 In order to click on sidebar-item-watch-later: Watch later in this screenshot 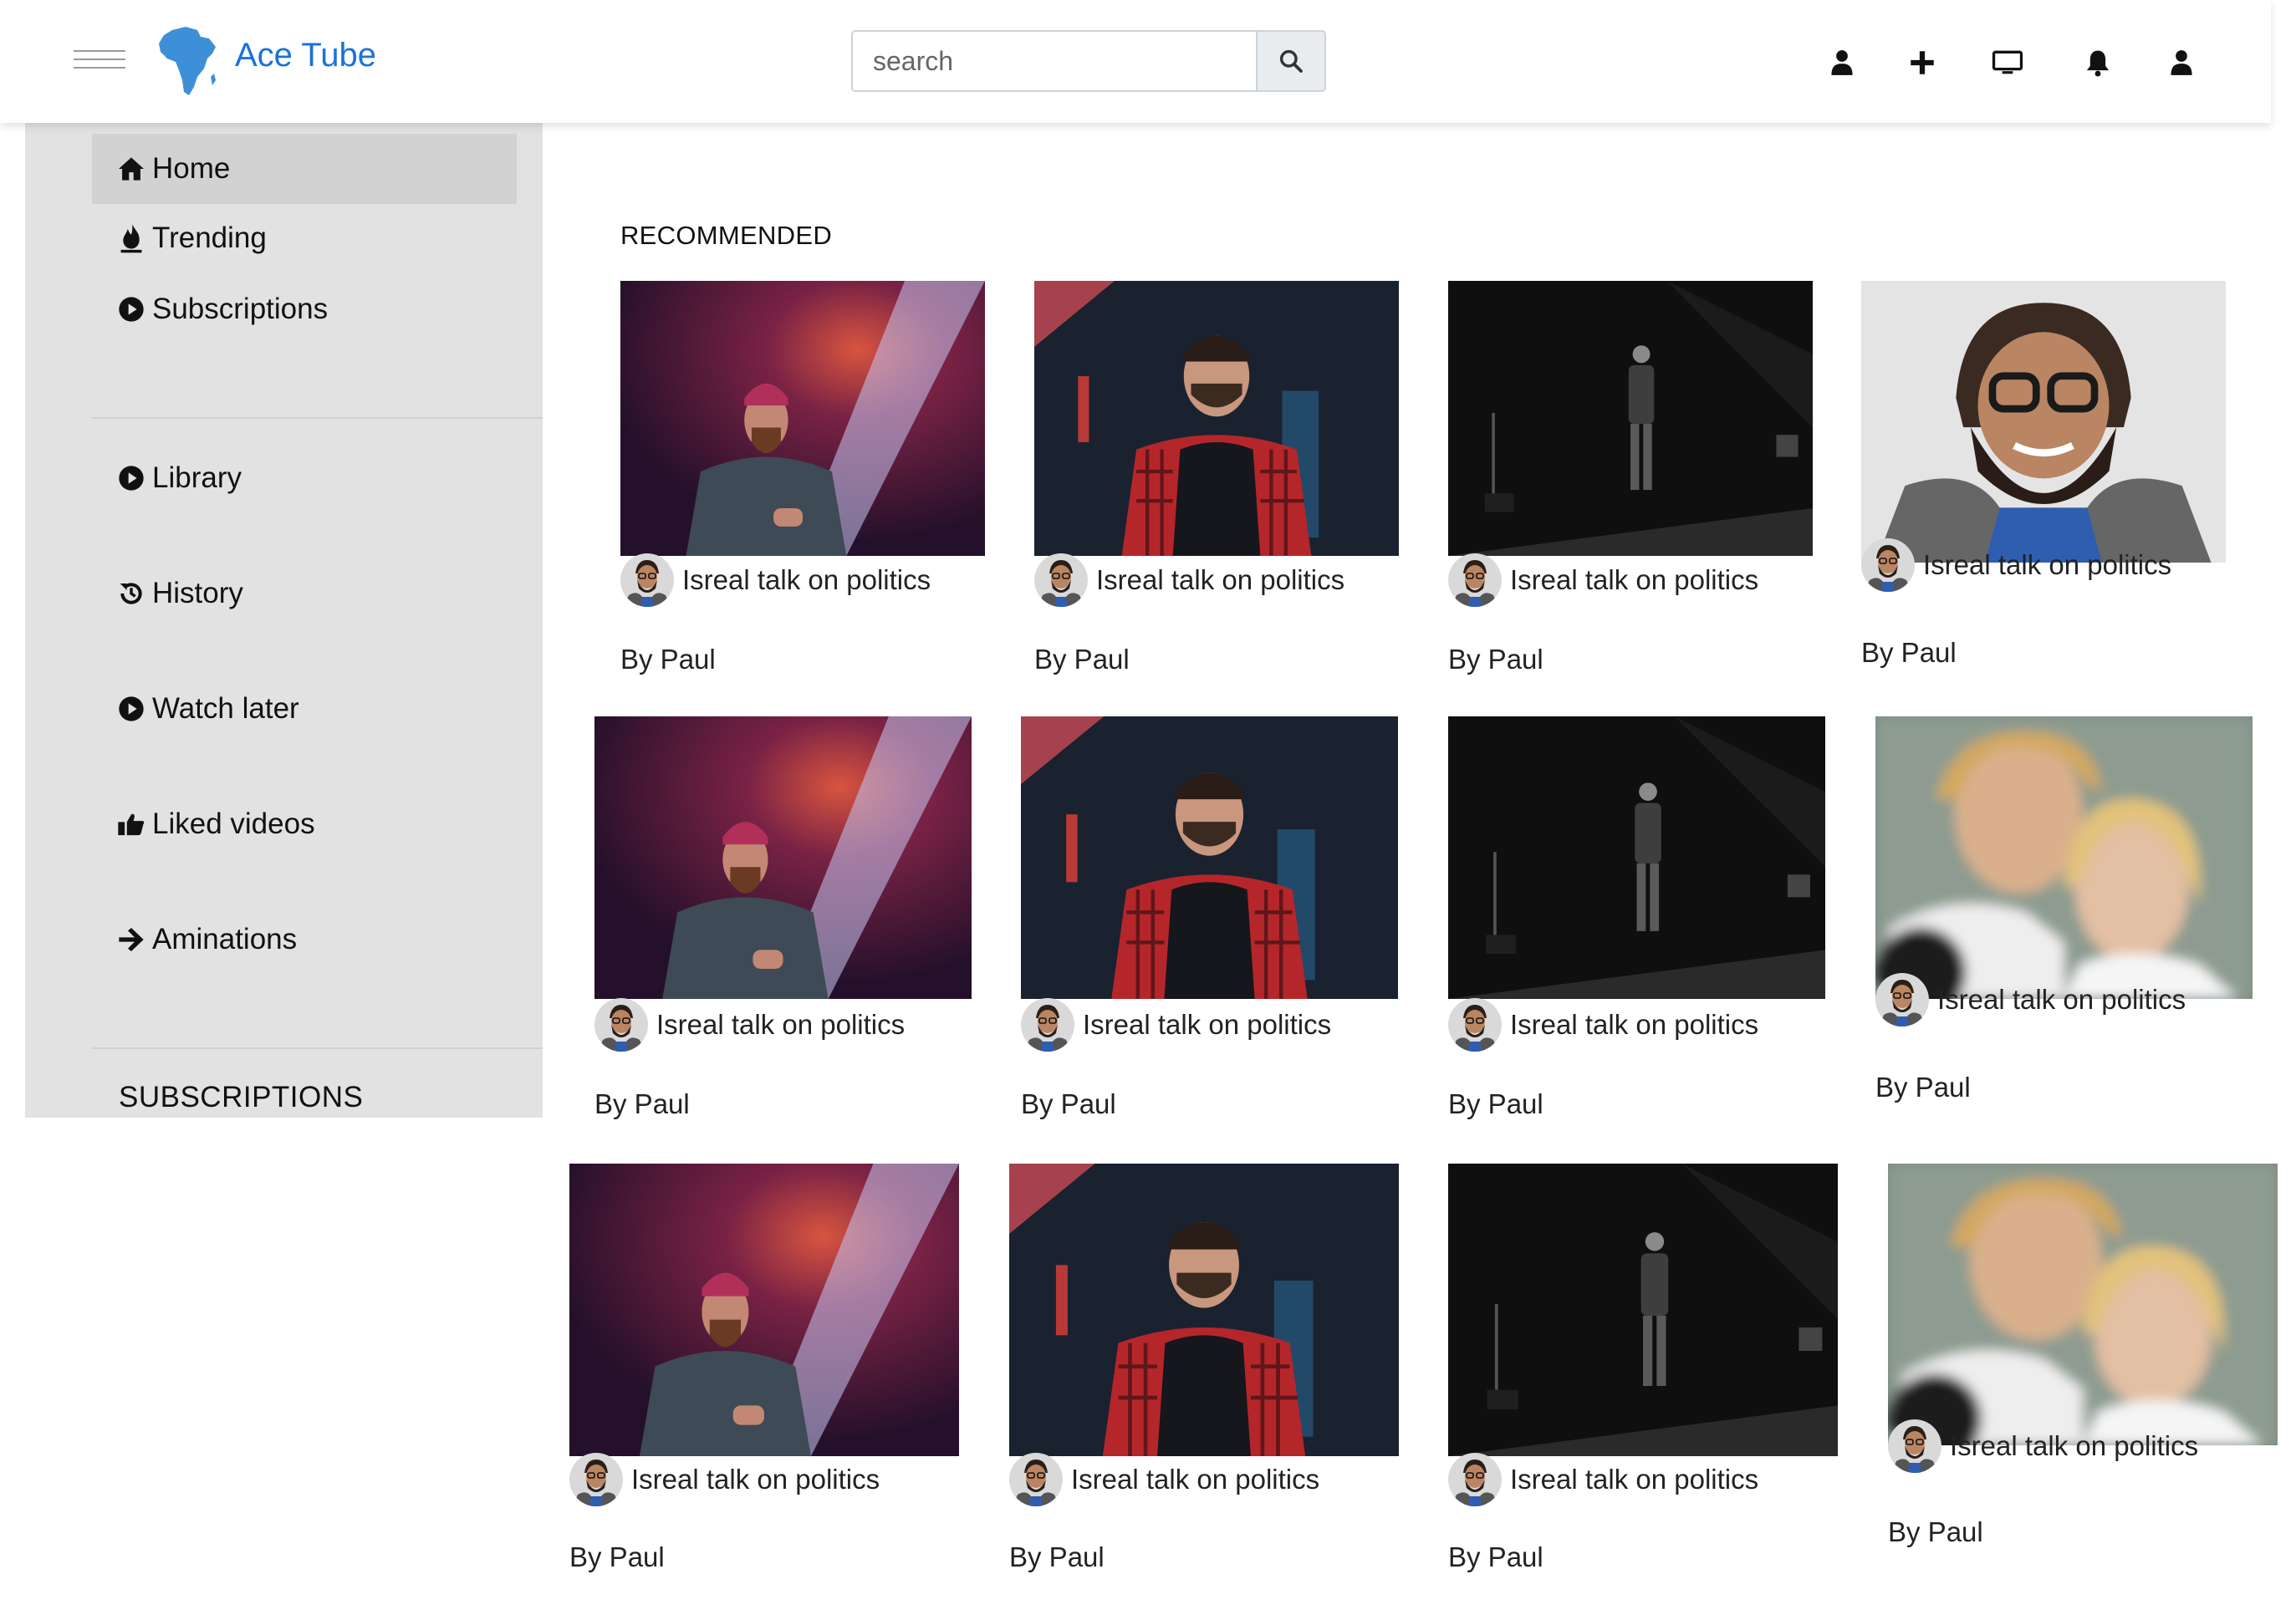, I will do `click(195, 709)`.